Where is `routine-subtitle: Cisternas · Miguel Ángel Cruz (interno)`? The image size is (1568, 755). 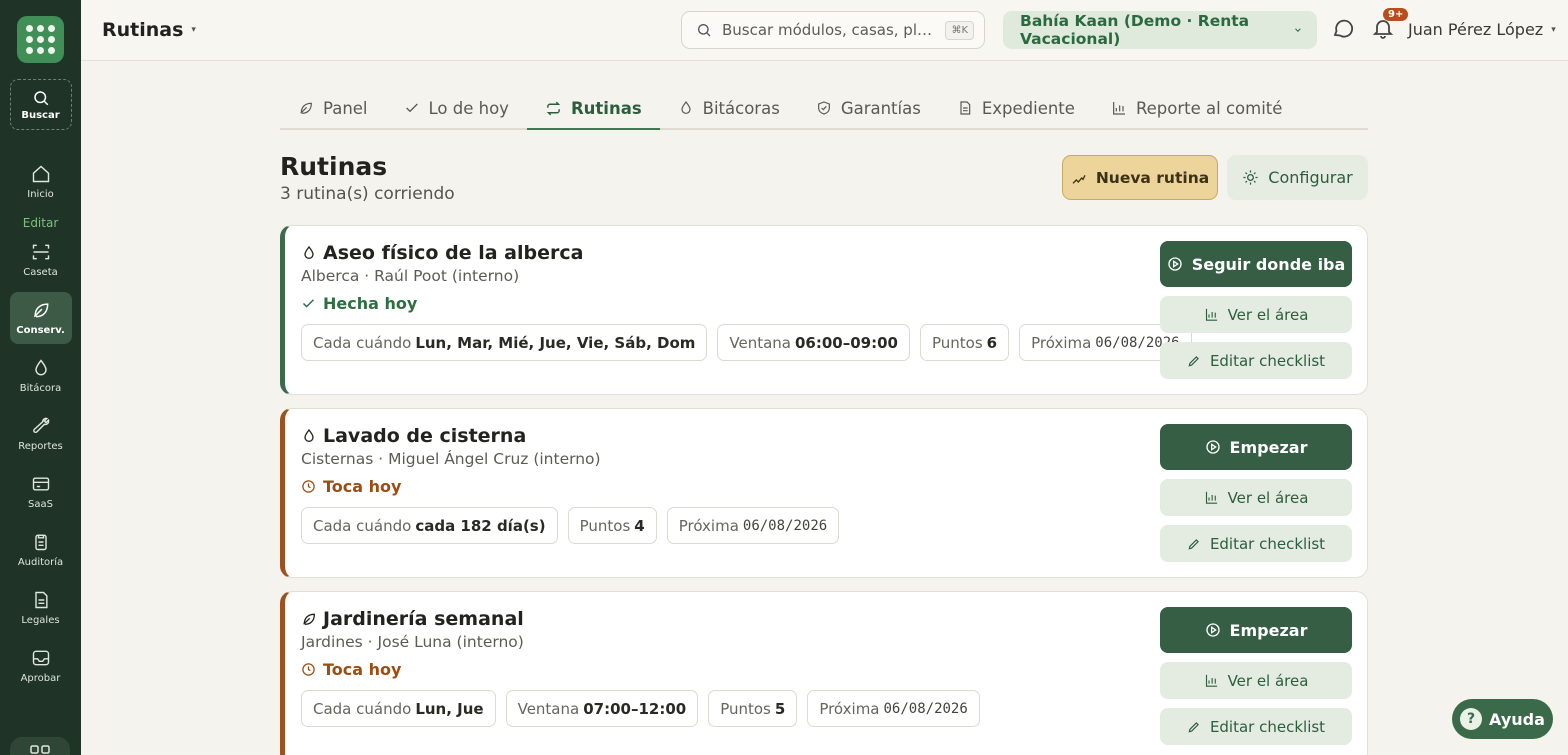
routine-subtitle: Cisternas · Miguel Ángel Cruz (interno) is located at coordinates (451, 459).